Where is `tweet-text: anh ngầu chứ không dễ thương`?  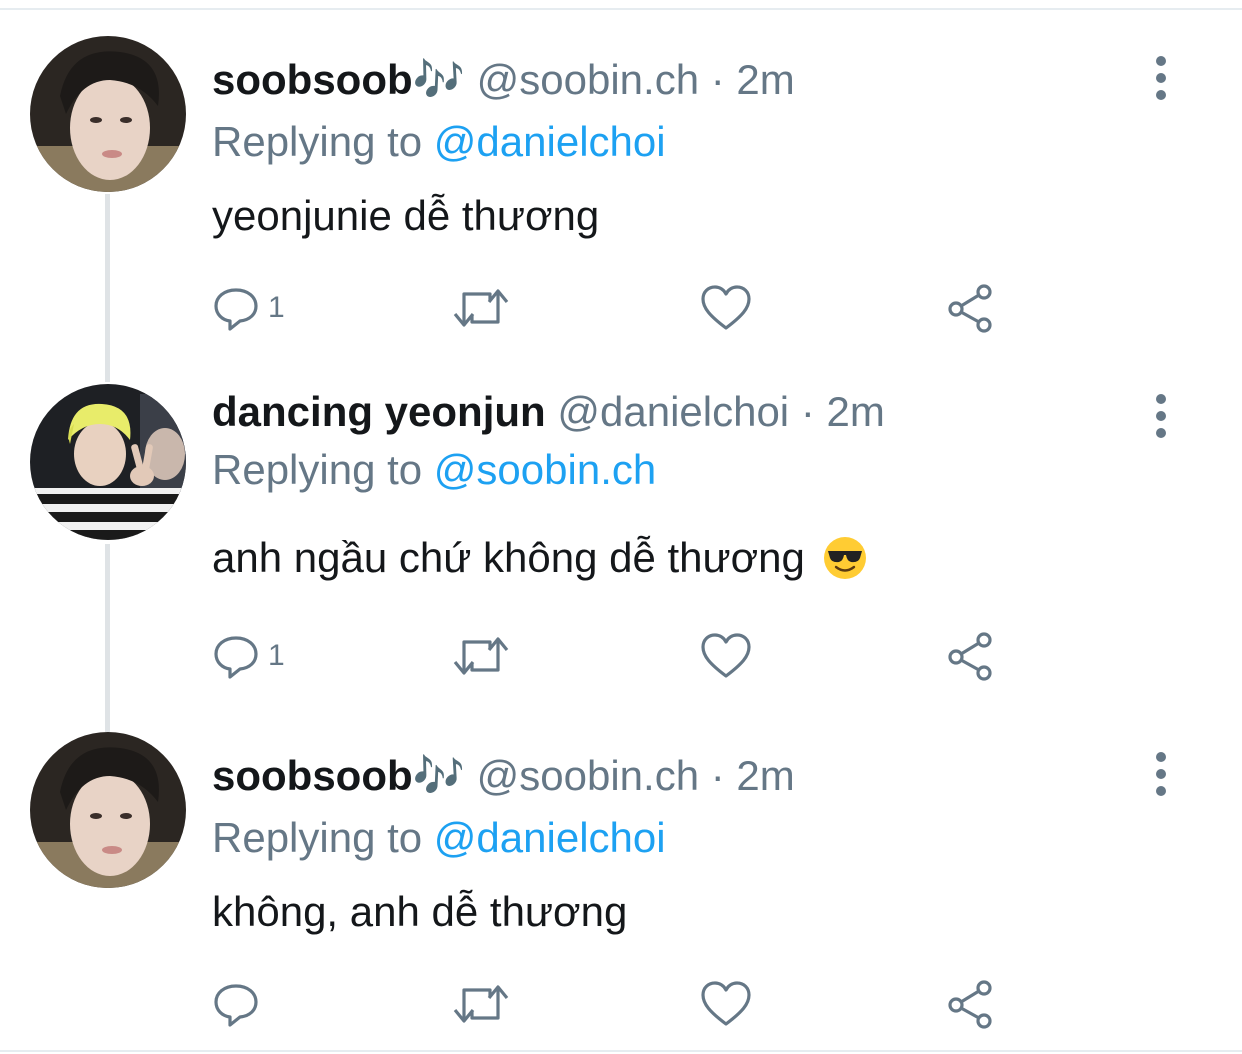 tweet-text: anh ngầu chứ không dễ thương is located at coordinates (539, 562).